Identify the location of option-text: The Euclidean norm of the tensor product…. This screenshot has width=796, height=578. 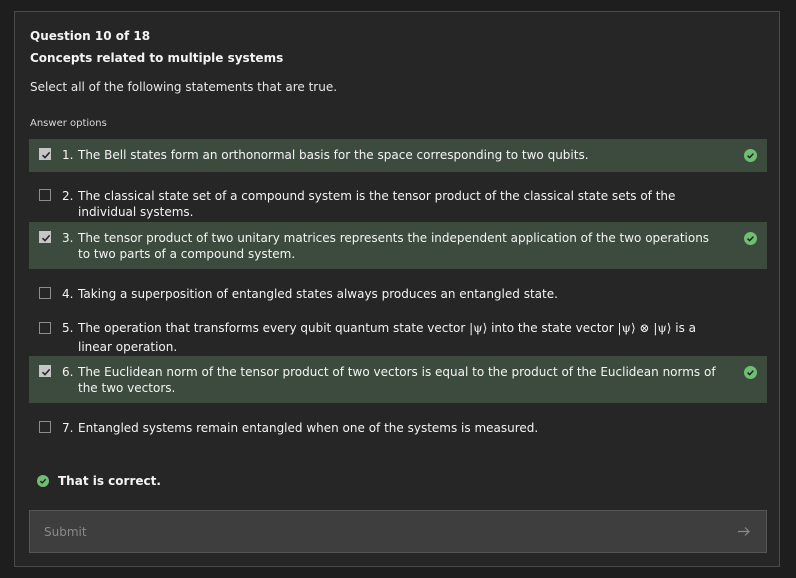
(397, 380).